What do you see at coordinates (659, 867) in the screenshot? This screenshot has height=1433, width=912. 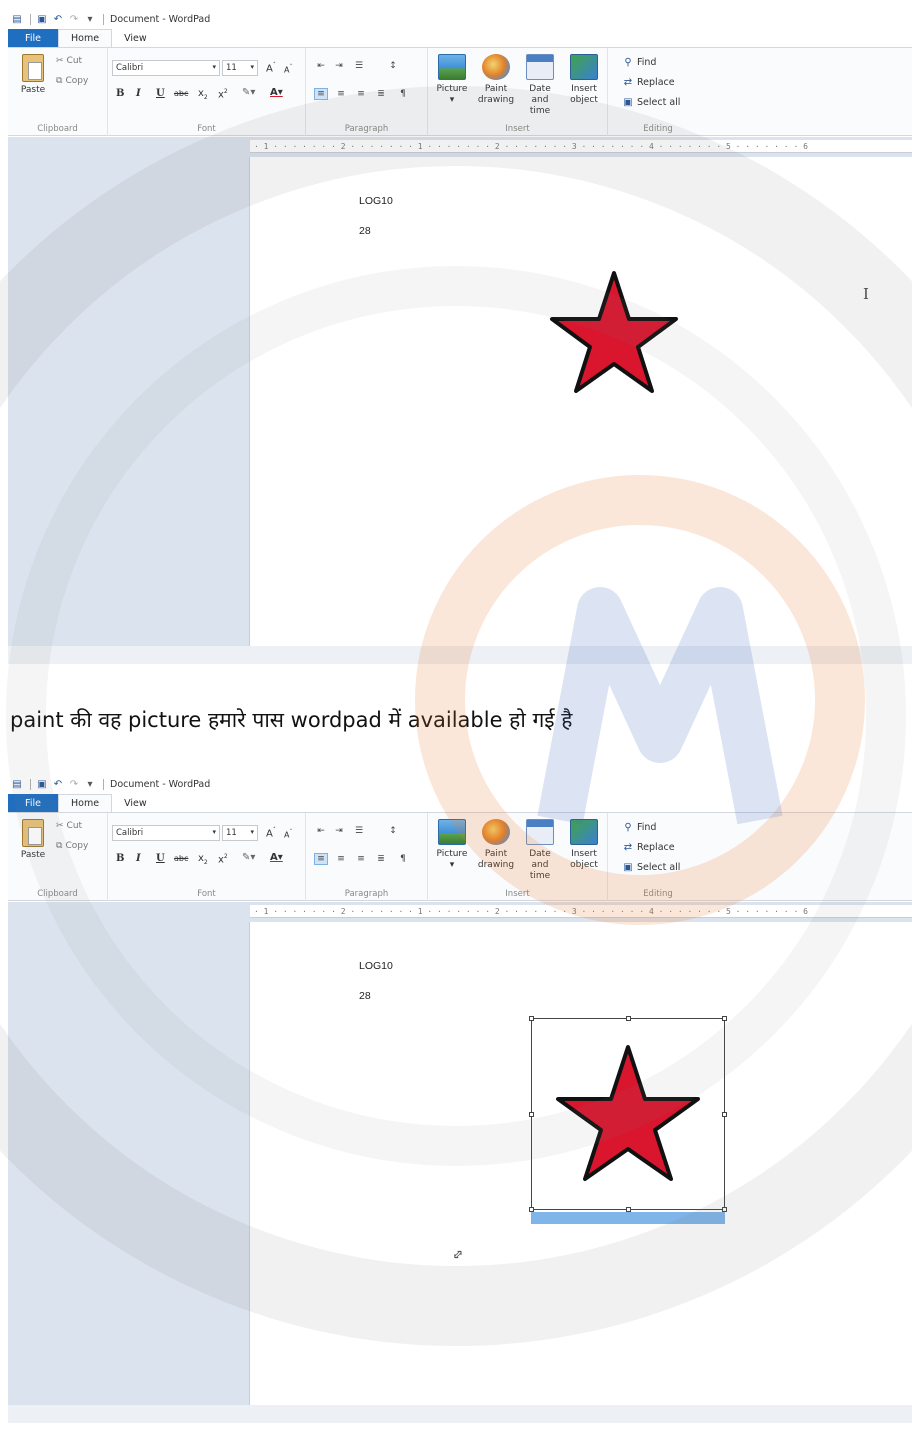 I see `select-all-label: Select all` at bounding box center [659, 867].